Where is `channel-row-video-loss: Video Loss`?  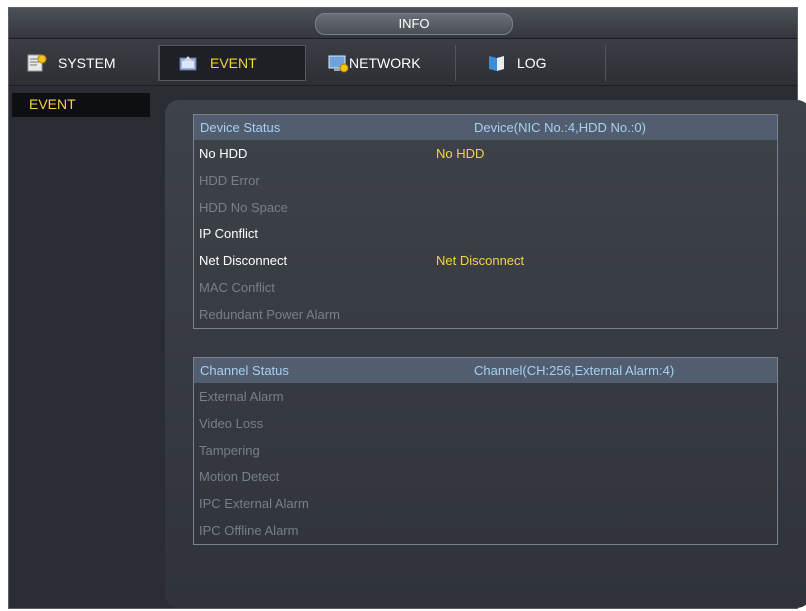 channel-row-video-loss: Video Loss is located at coordinates (485, 423).